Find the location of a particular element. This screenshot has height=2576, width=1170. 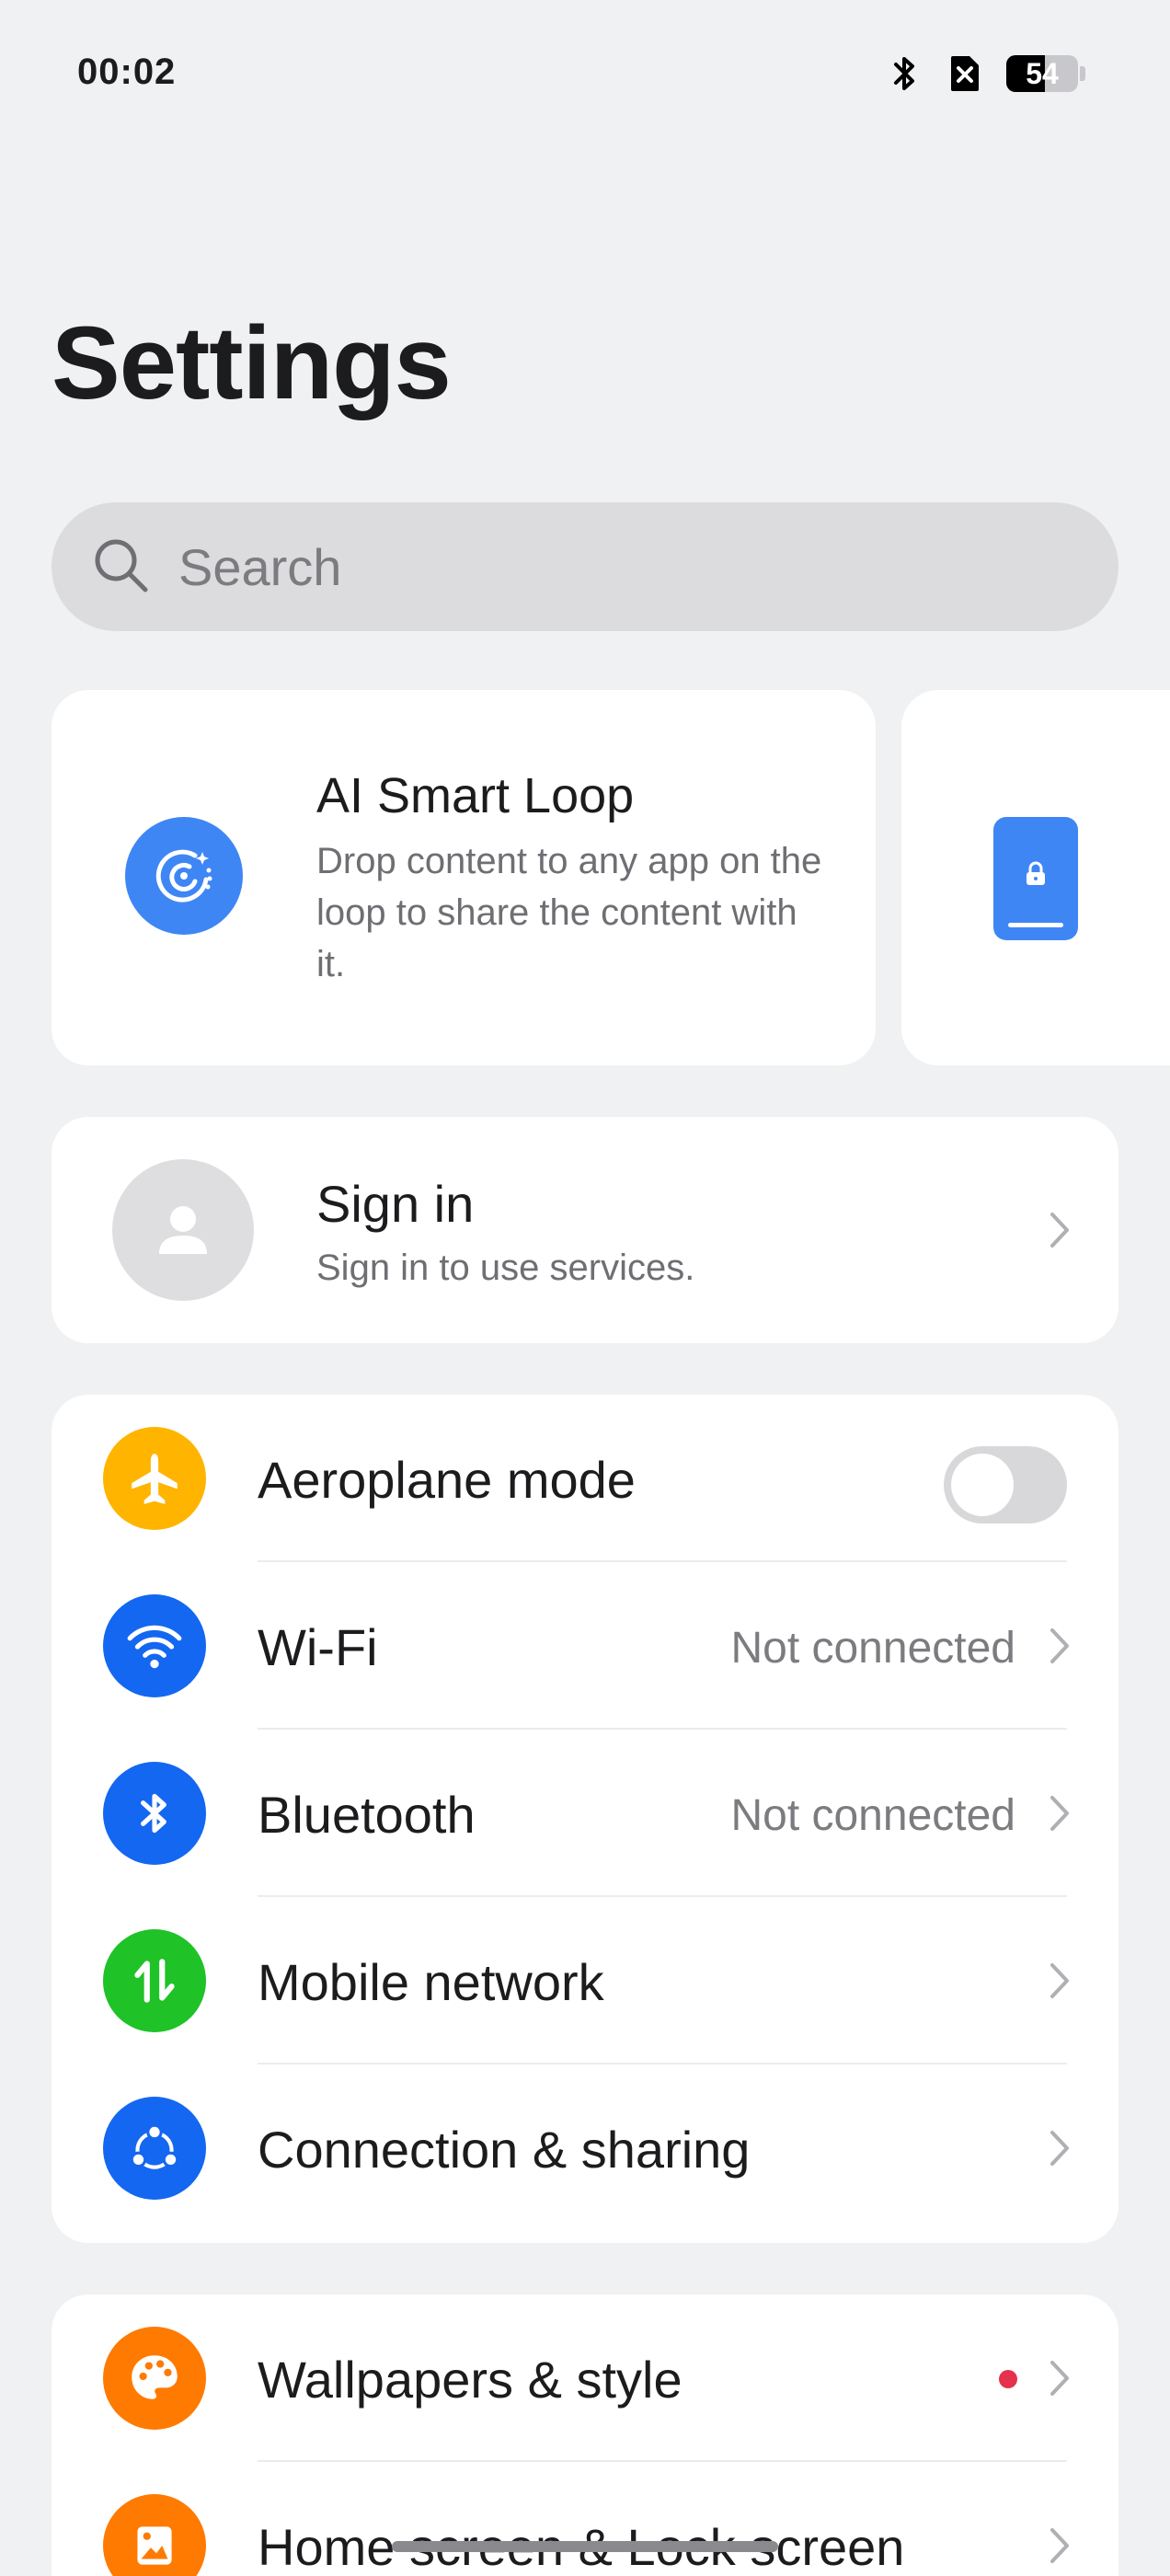

lock-screen-icon is located at coordinates (1035, 878).